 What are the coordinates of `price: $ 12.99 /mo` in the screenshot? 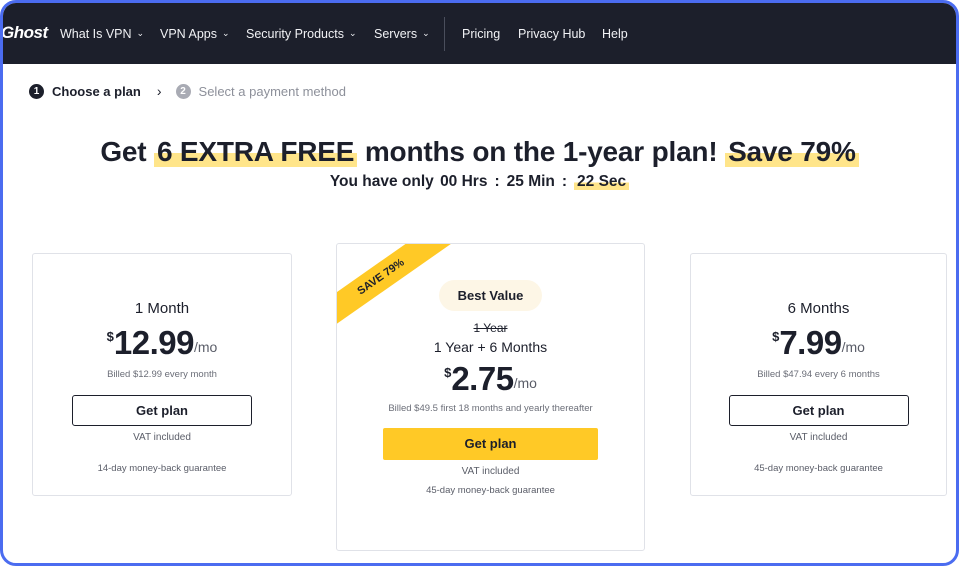 It's located at (162, 343).